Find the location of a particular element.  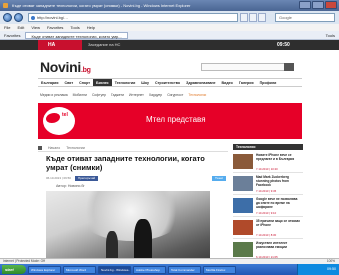

brand-row: Novini.bg is located at coordinates (169, 65).